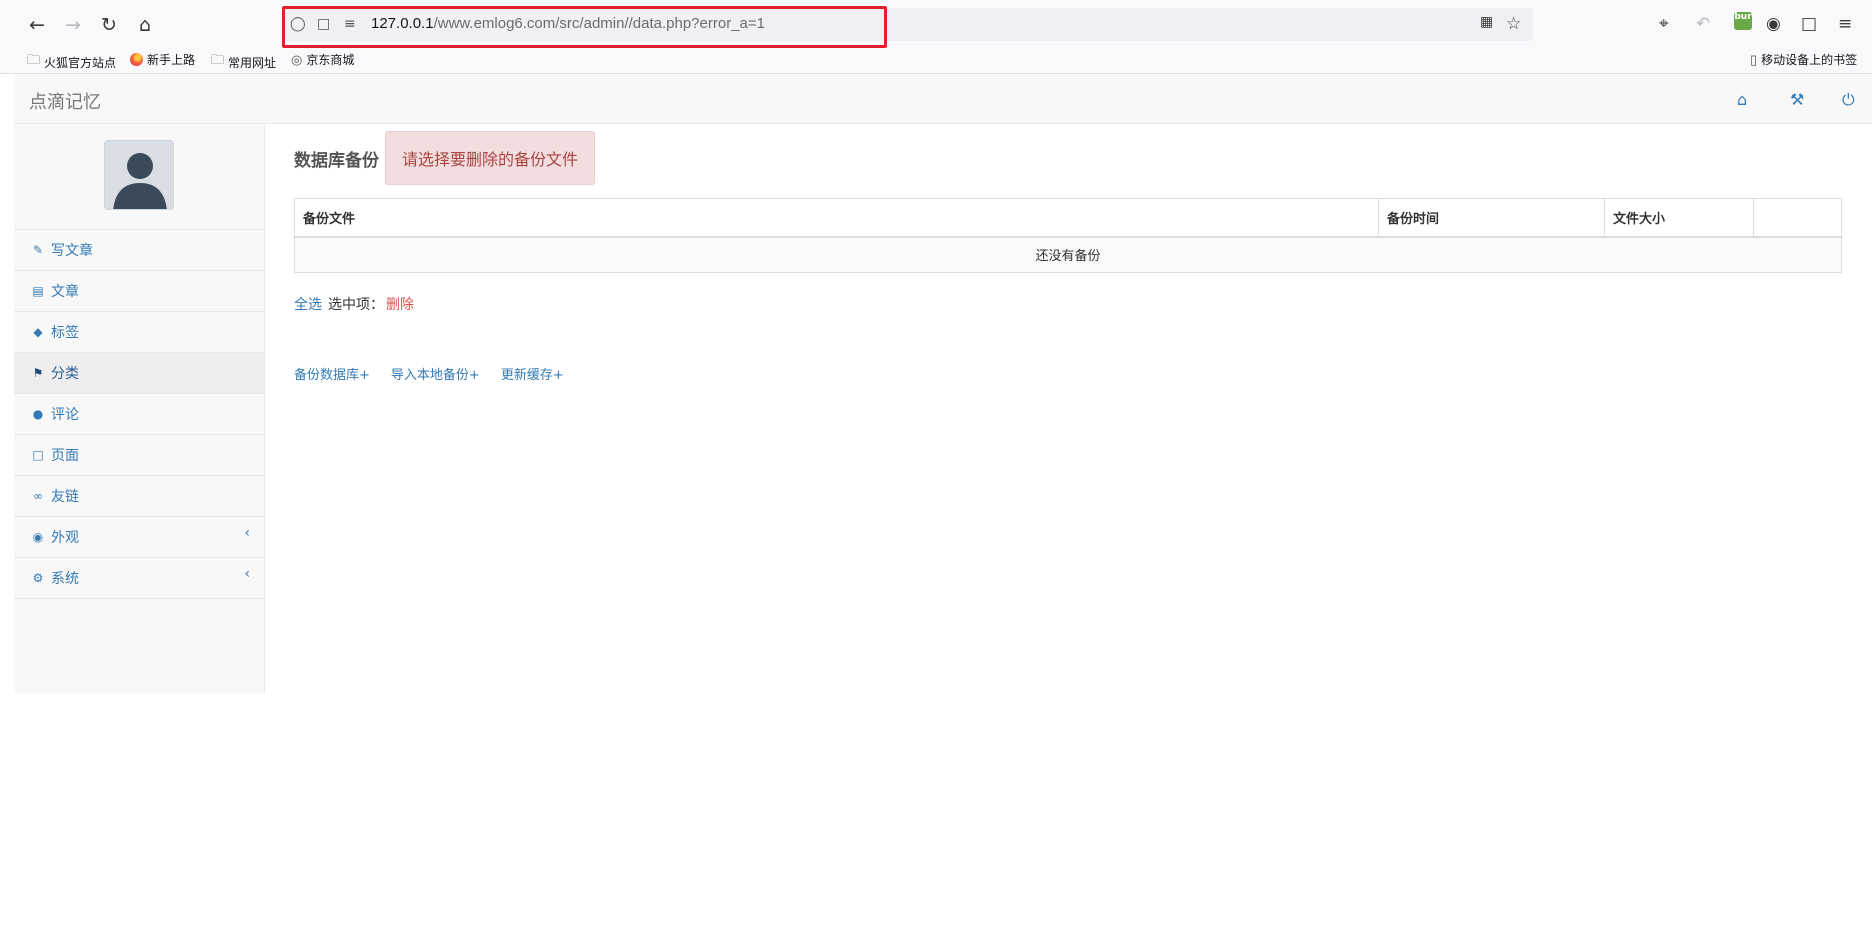 This screenshot has width=1872, height=948. Describe the element at coordinates (139, 455) in the screenshot. I see `sidebar-item-pages: □ 页面` at that location.